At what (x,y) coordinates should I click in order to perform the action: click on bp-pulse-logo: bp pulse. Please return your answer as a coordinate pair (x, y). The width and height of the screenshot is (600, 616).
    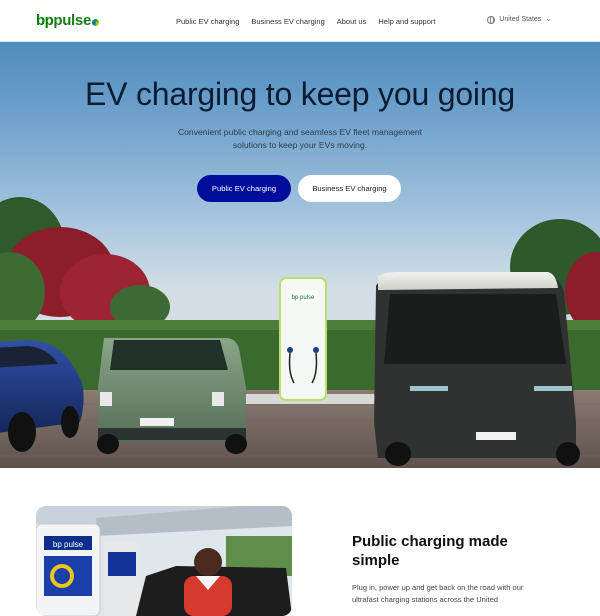
    Looking at the image, I should click on (68, 21).